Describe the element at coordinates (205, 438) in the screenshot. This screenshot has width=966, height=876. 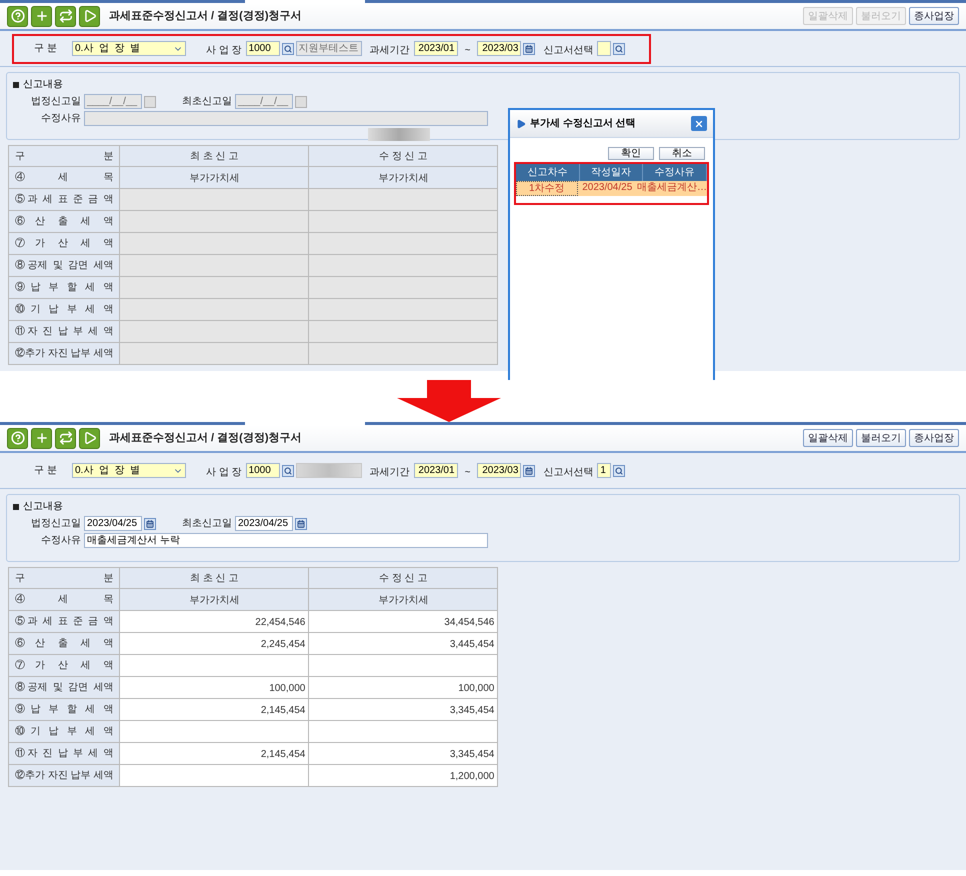
I see `window-title: 과세표준수정신고서 / 결정(경정)청구서` at that location.